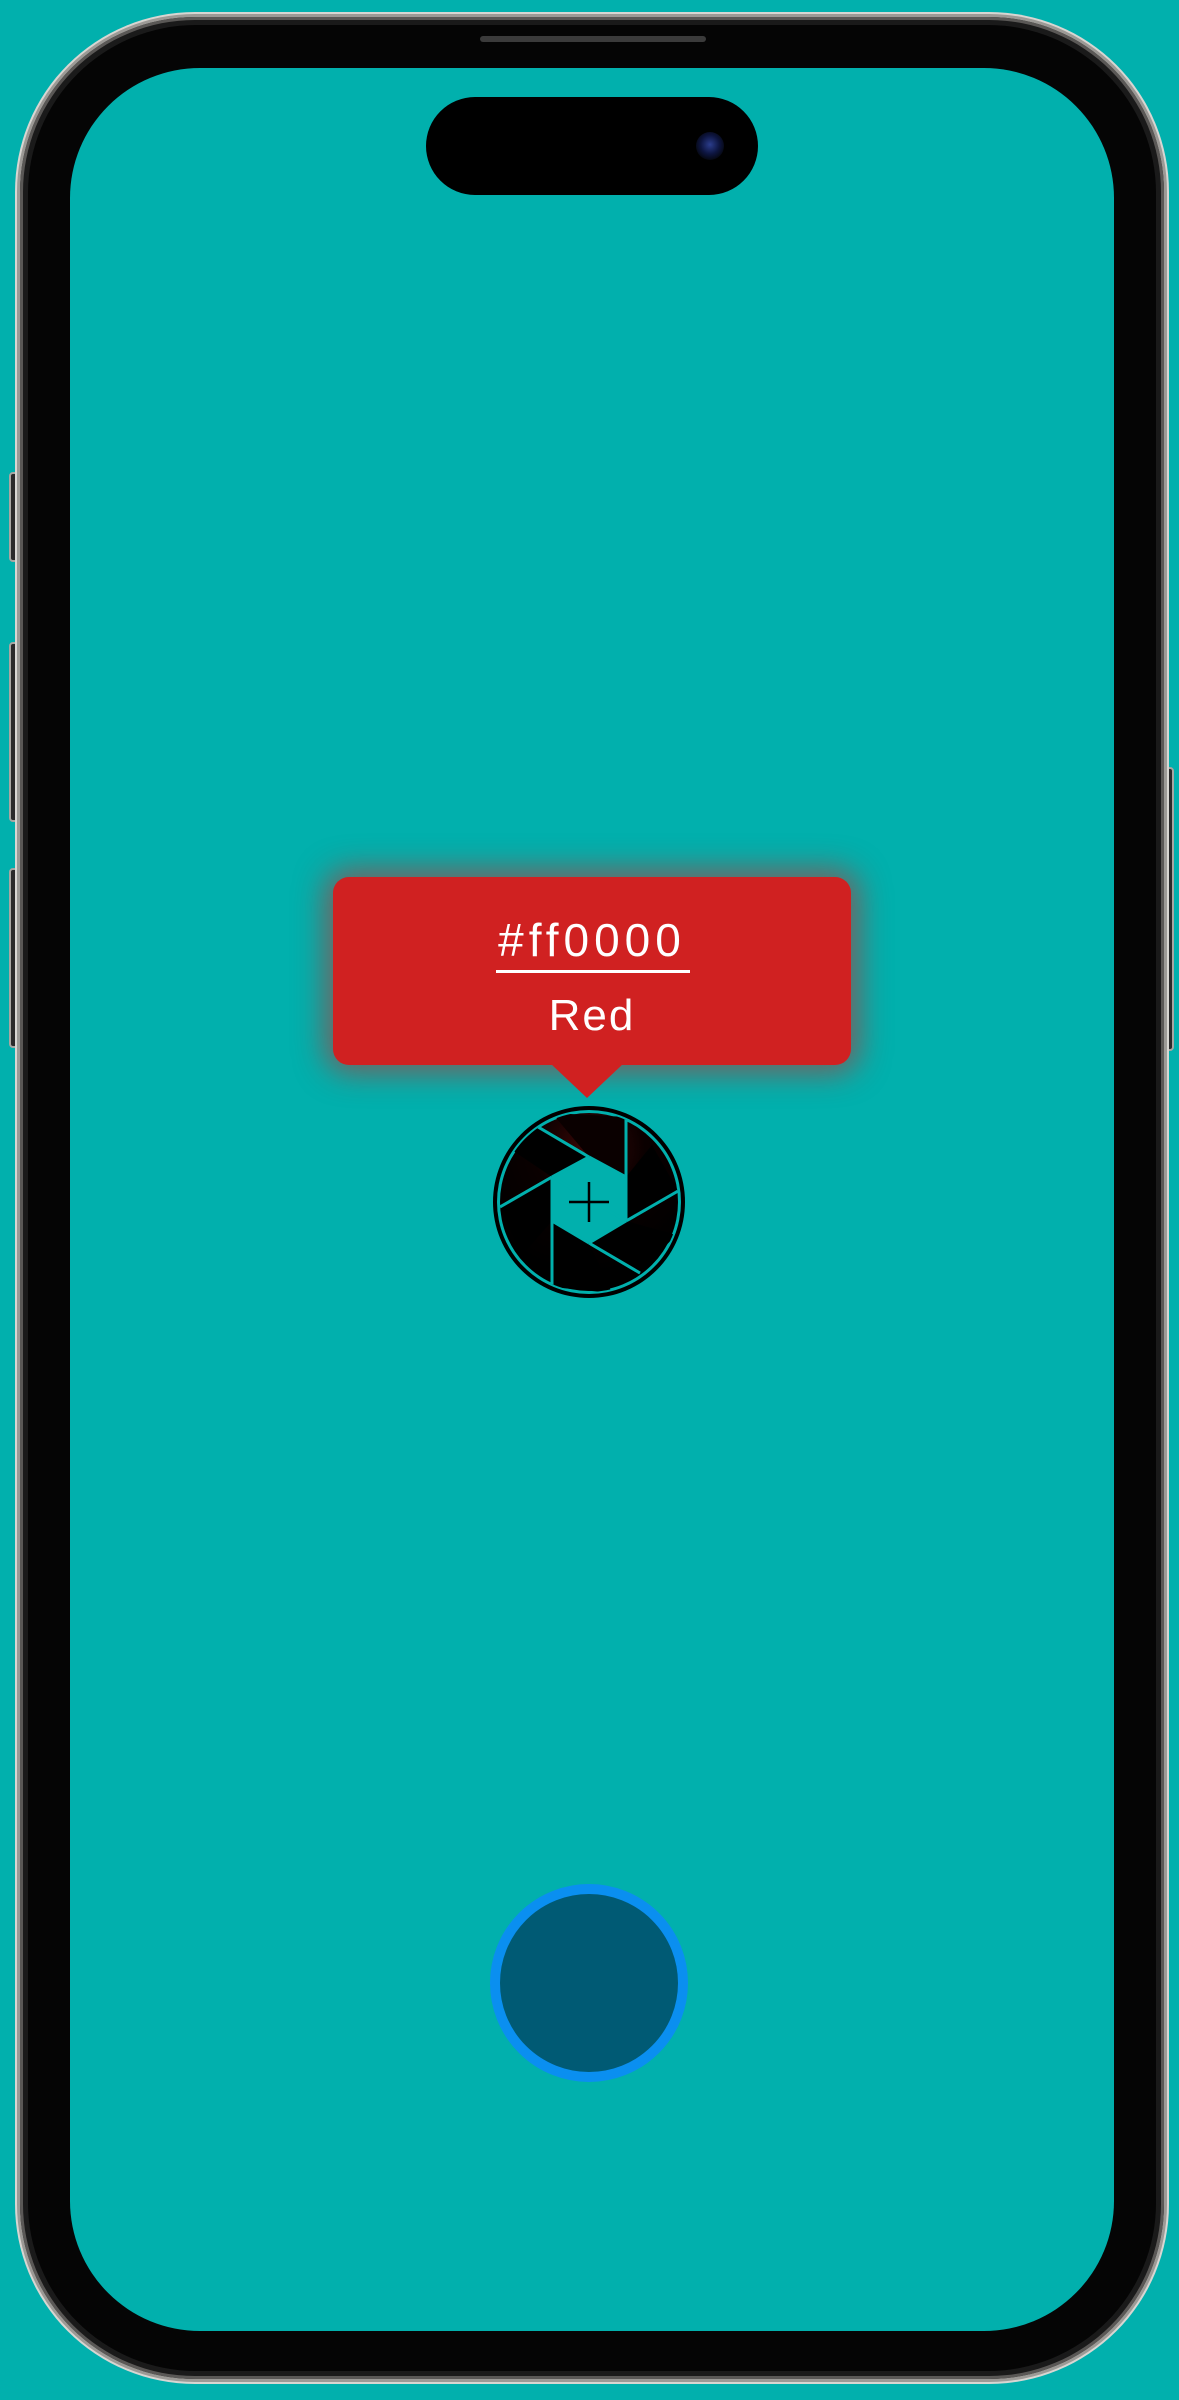  What do you see at coordinates (593, 39) in the screenshot?
I see `earpiece-speaker` at bounding box center [593, 39].